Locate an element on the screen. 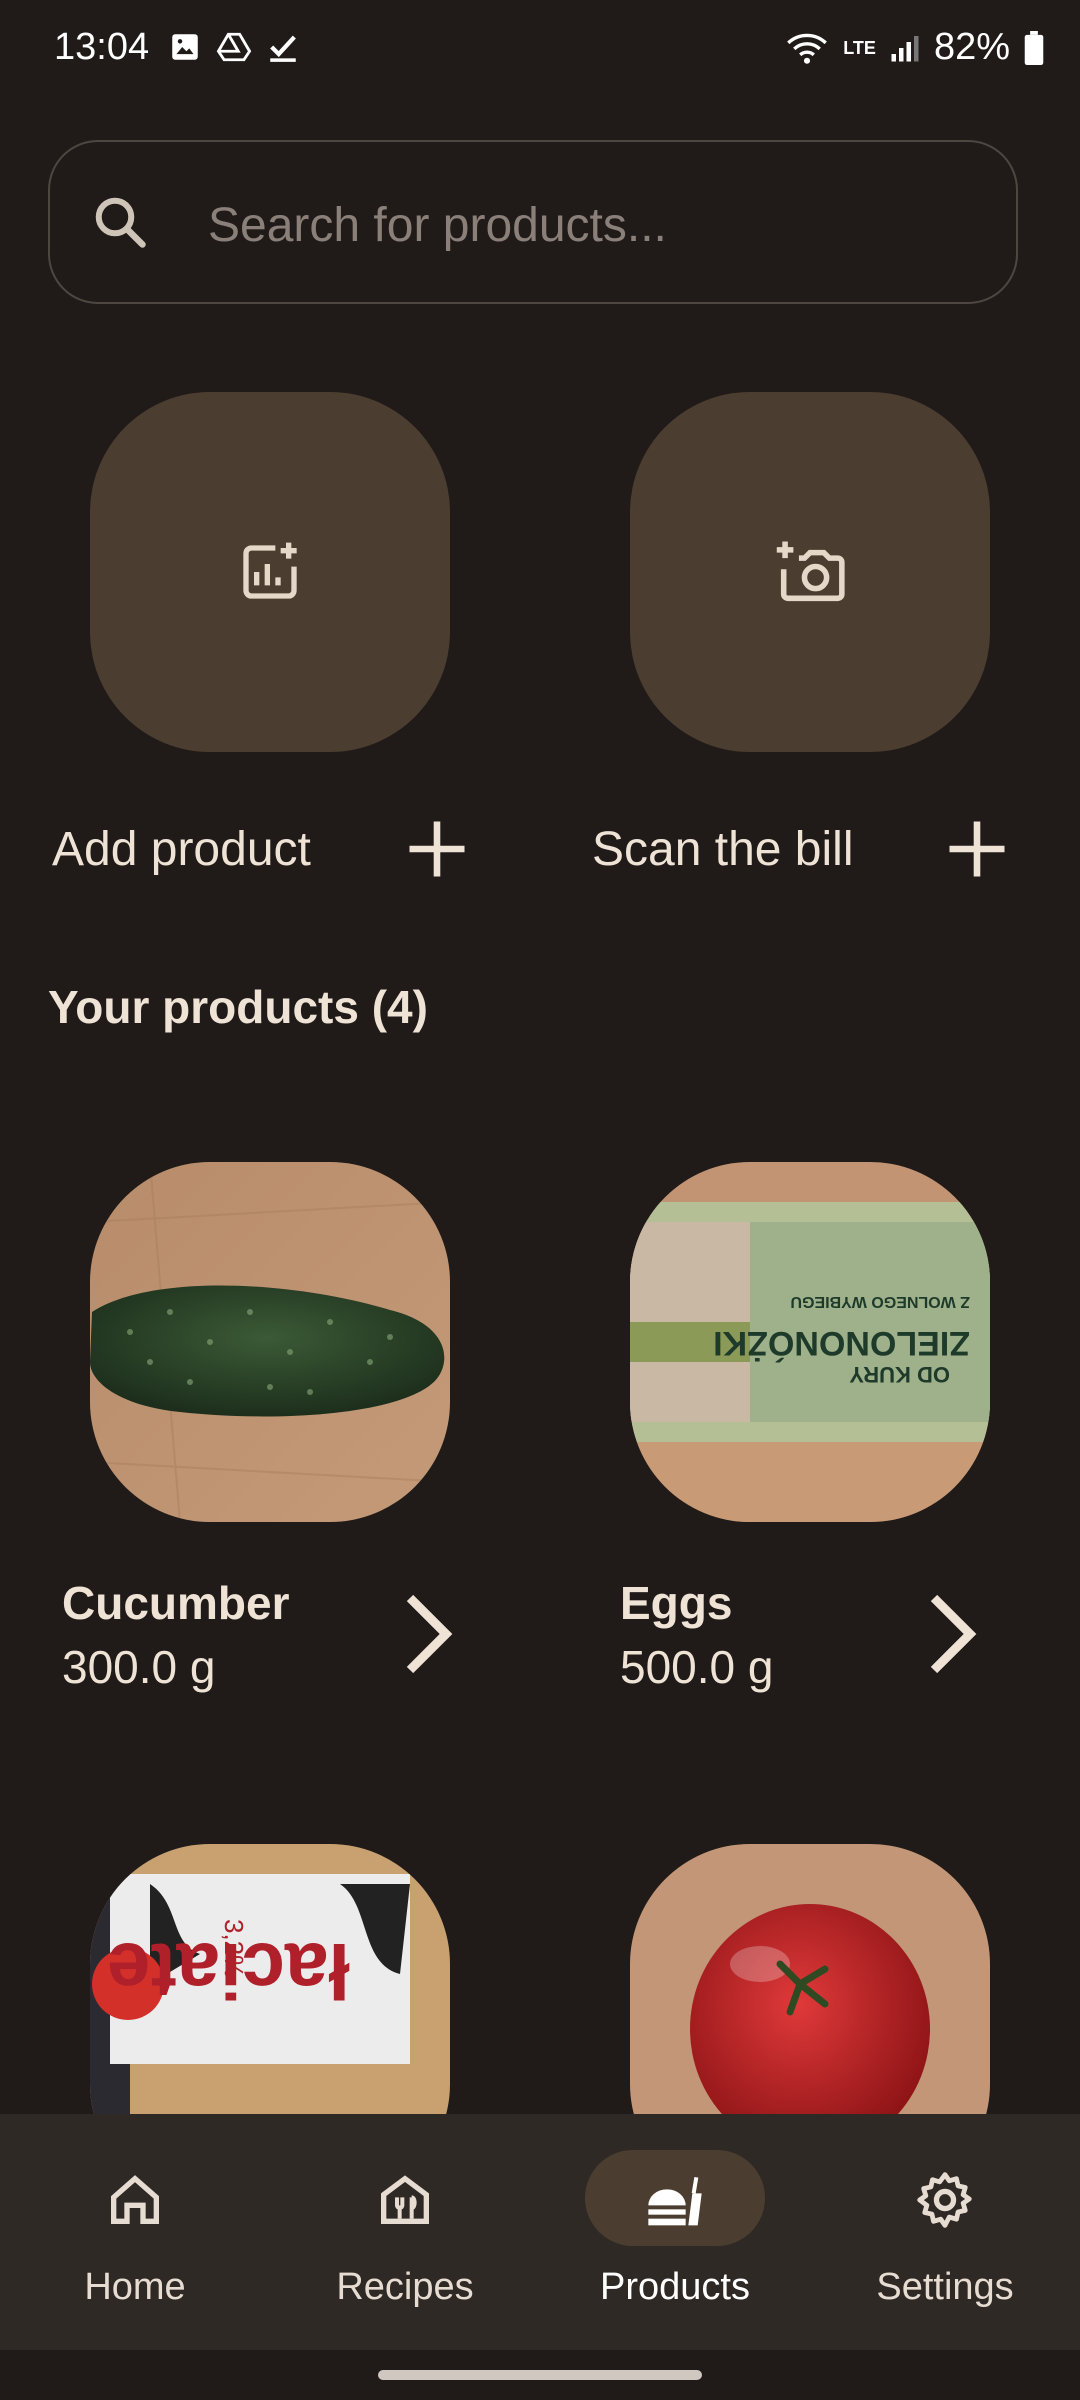 The height and width of the screenshot is (2400, 1080). products-icon is located at coordinates (675, 2201).